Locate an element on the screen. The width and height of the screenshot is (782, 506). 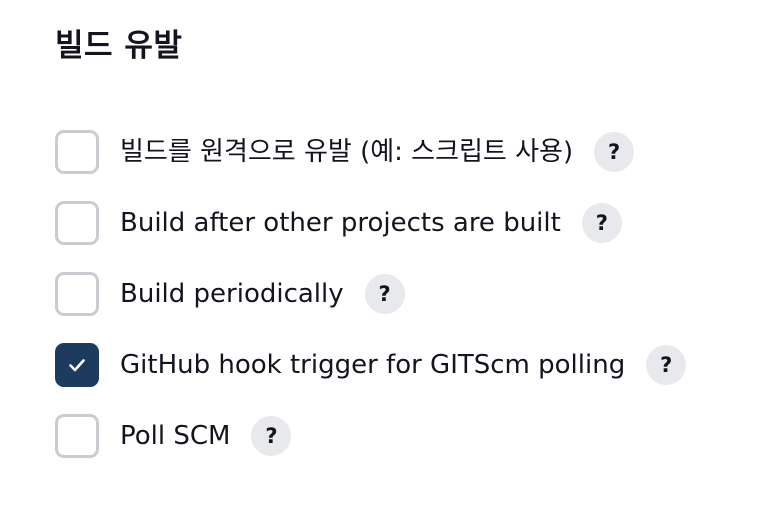
option-build-periodically: Build periodically ? is located at coordinates (370, 294).